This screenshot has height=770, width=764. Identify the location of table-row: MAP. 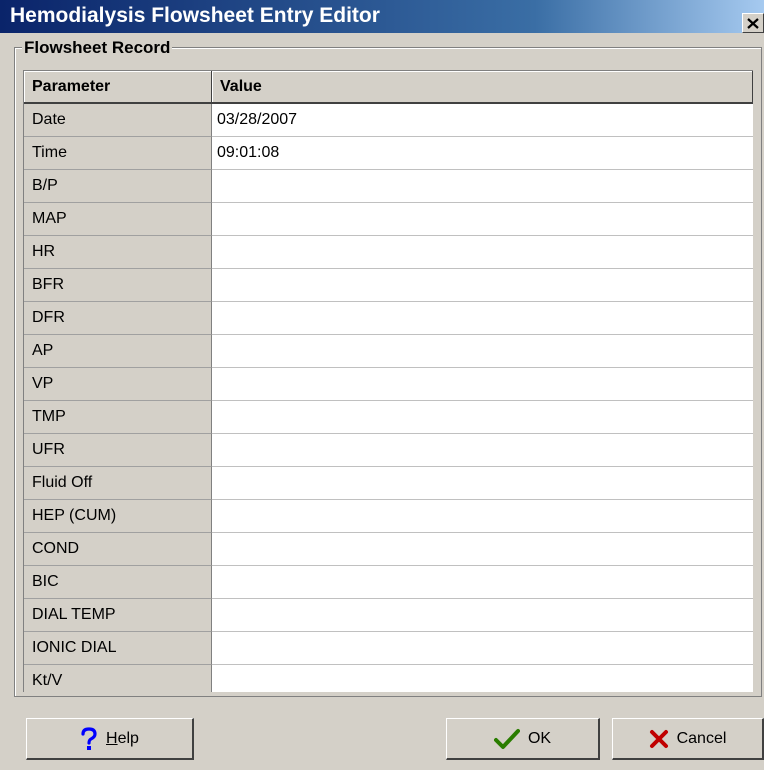
(388, 219).